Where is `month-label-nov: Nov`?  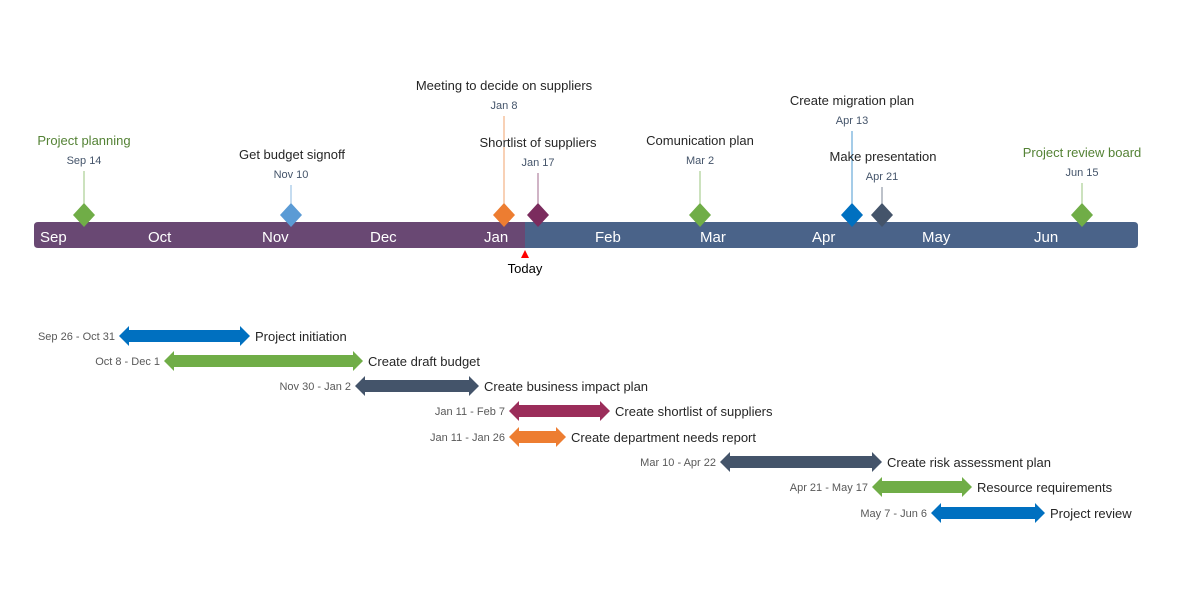 month-label-nov: Nov is located at coordinates (275, 237).